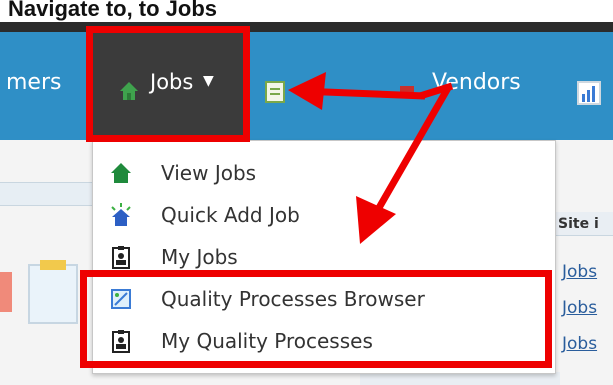 The width and height of the screenshot is (613, 385). What do you see at coordinates (113, 10) in the screenshot?
I see `page-top-title: Navigate to, to Jobs` at bounding box center [113, 10].